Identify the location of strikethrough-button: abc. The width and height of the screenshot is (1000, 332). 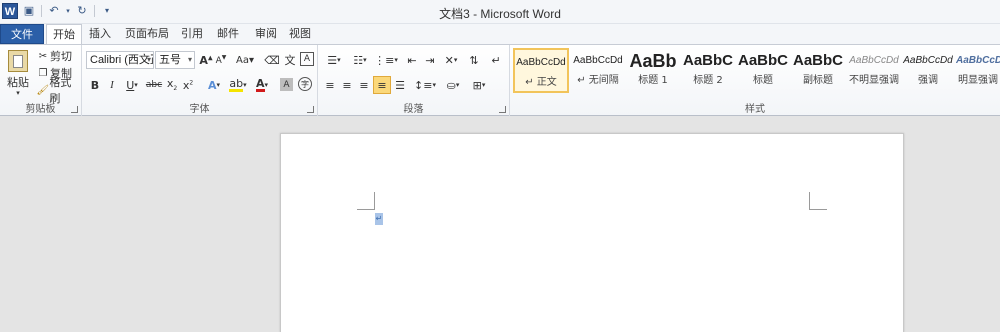
(154, 85).